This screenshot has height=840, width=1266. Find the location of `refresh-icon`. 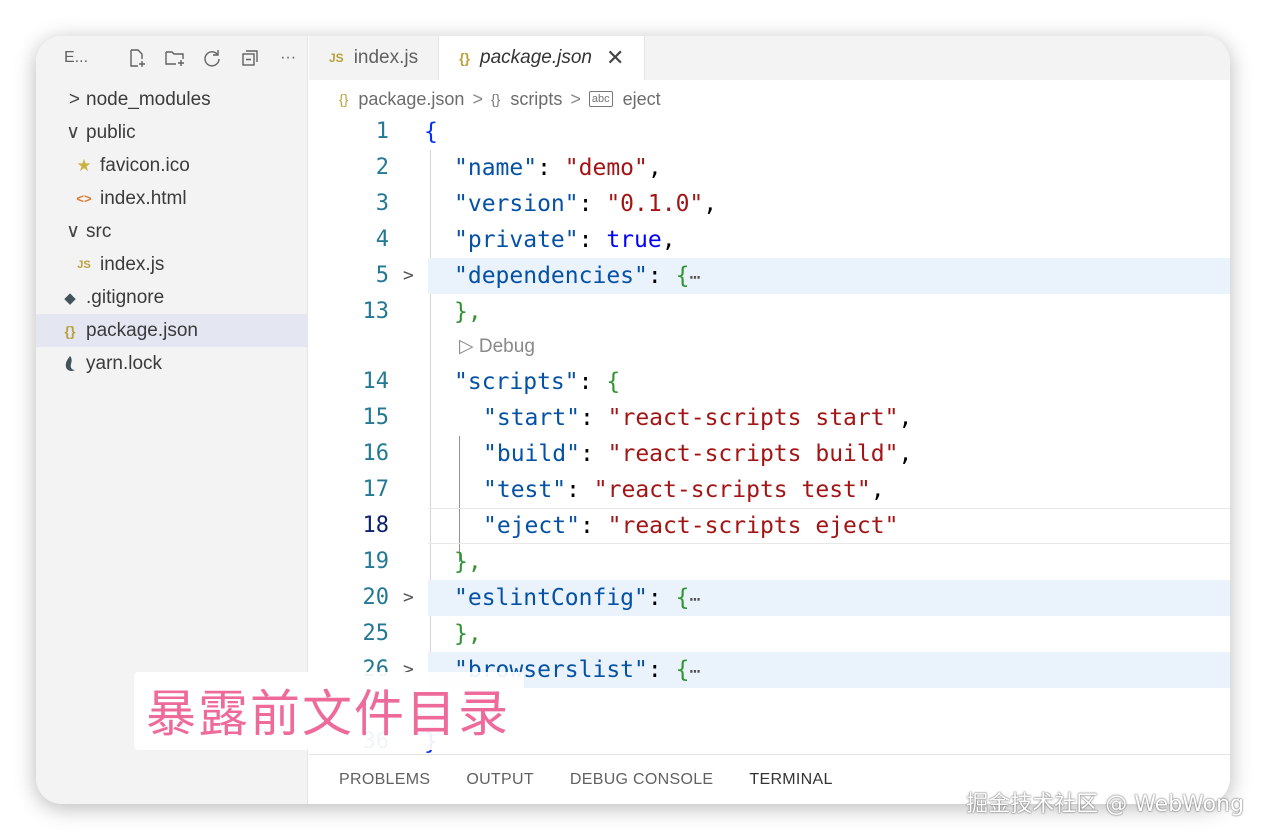

refresh-icon is located at coordinates (212, 58).